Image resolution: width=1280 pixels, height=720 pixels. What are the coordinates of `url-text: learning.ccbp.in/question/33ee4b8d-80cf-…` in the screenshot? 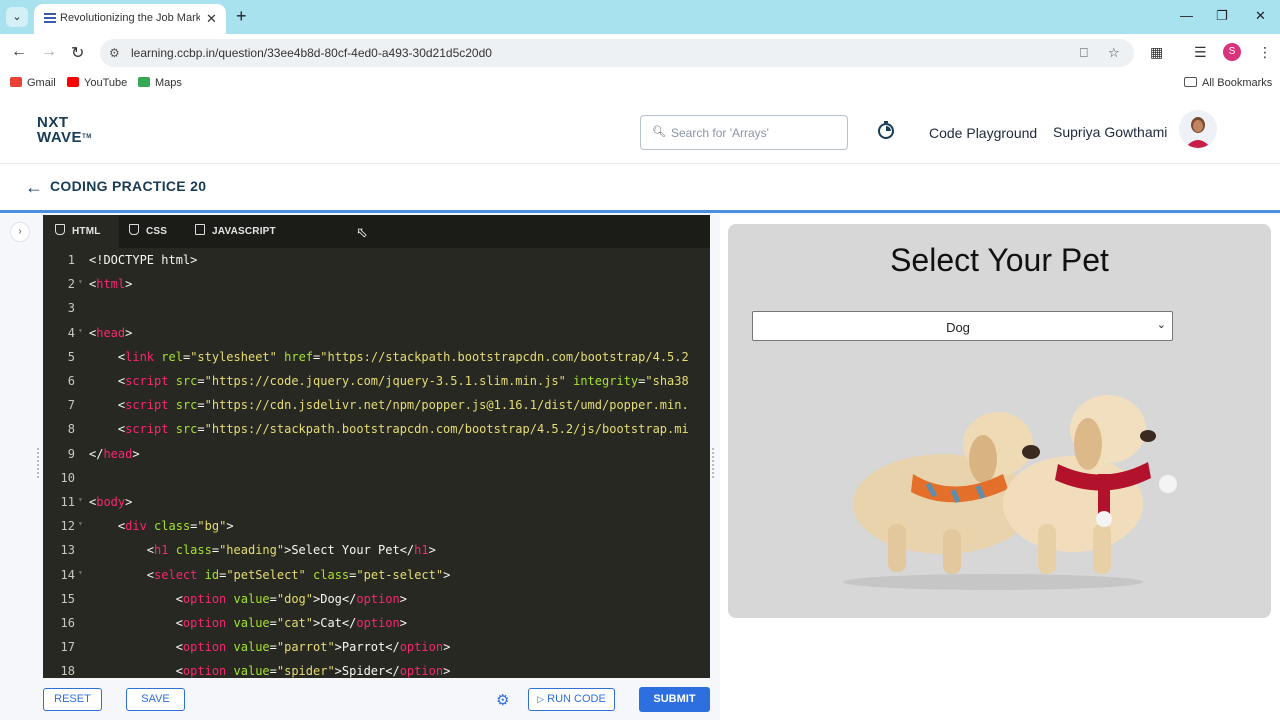 It's located at (311, 53).